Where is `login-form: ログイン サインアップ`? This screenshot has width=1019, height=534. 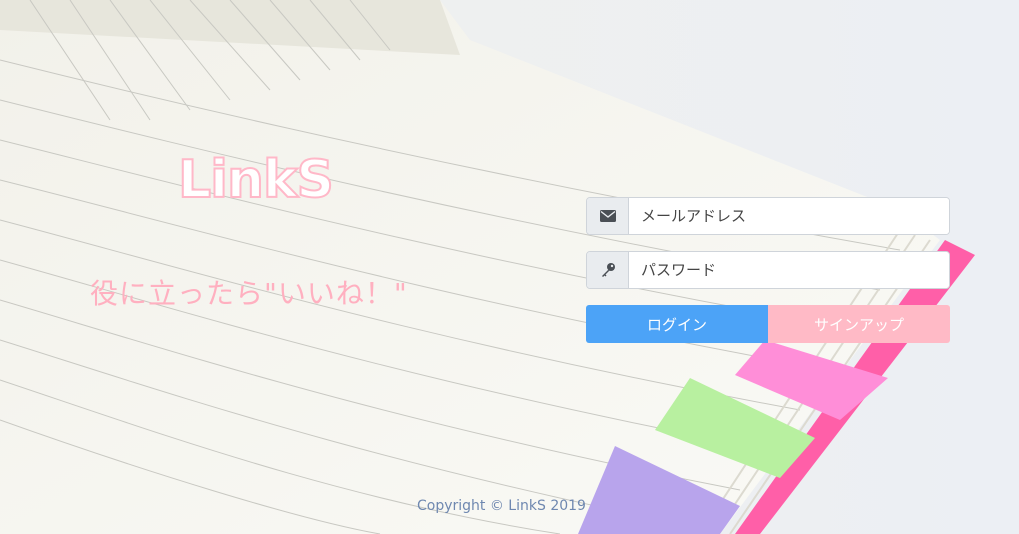
login-form: ログイン サインアップ is located at coordinates (768, 270).